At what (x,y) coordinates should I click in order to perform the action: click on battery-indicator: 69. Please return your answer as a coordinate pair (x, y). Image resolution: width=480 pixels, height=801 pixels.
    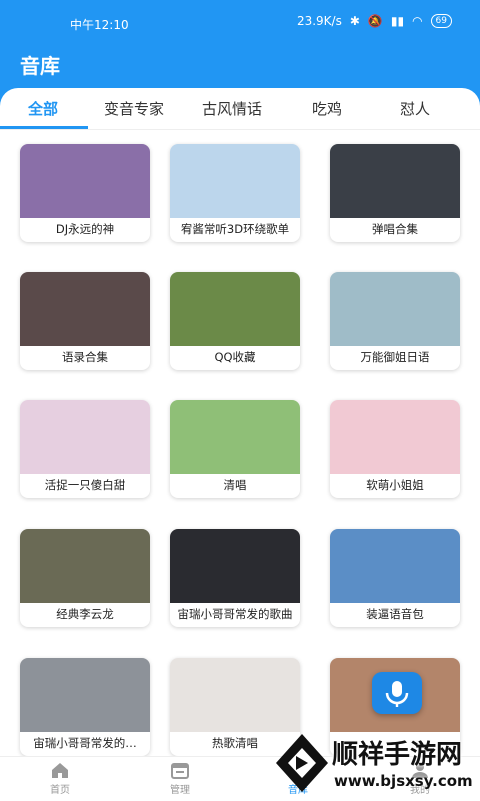
    Looking at the image, I should click on (441, 21).